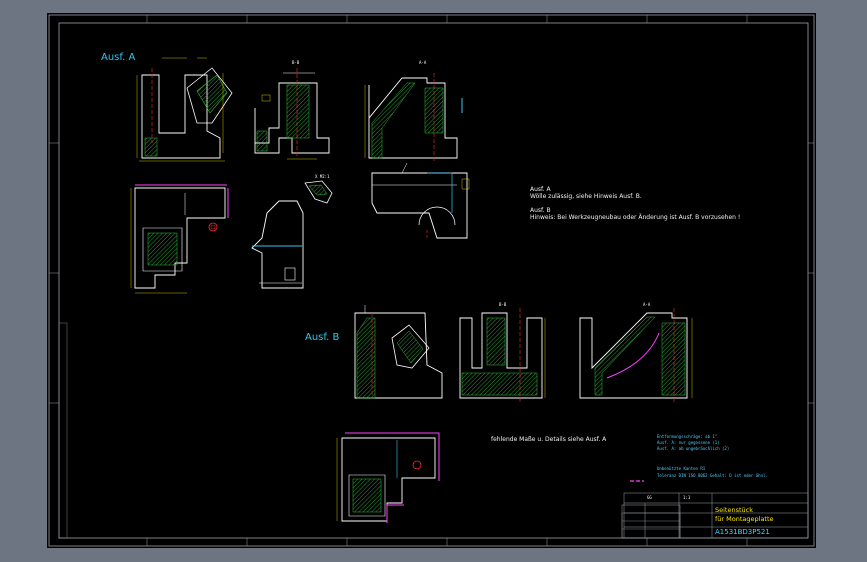  Describe the element at coordinates (636, 355) in the screenshot. I see `view-b-section-aa` at that location.